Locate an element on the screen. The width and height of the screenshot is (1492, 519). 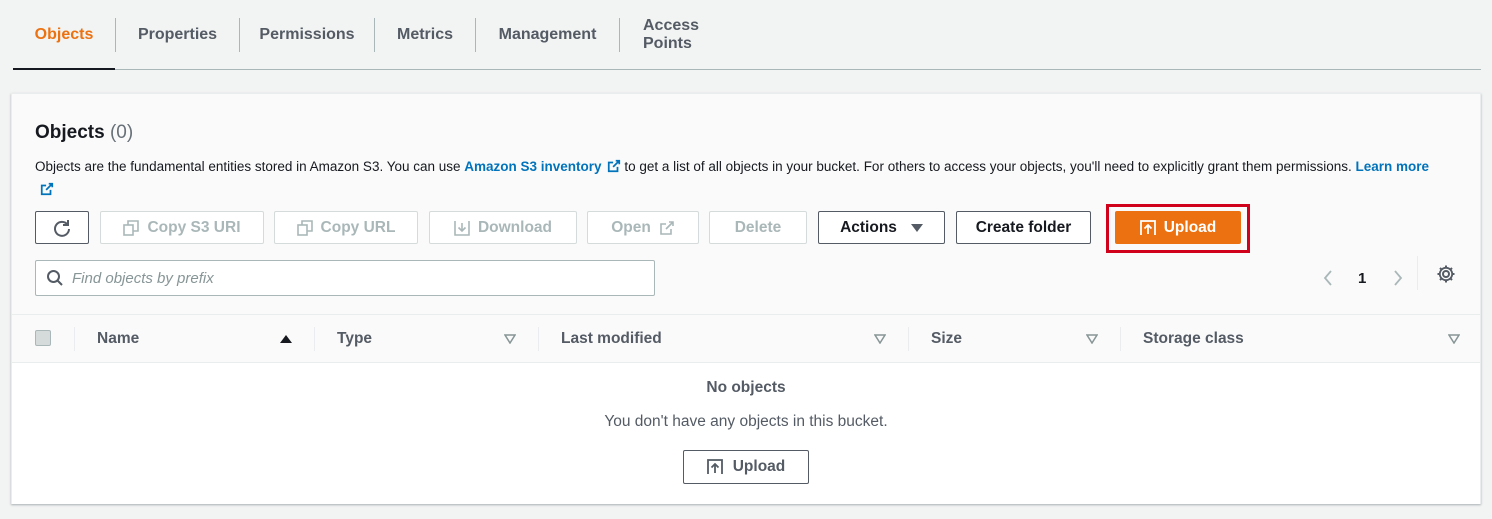
column-header-size: Size is located at coordinates (1015, 339).